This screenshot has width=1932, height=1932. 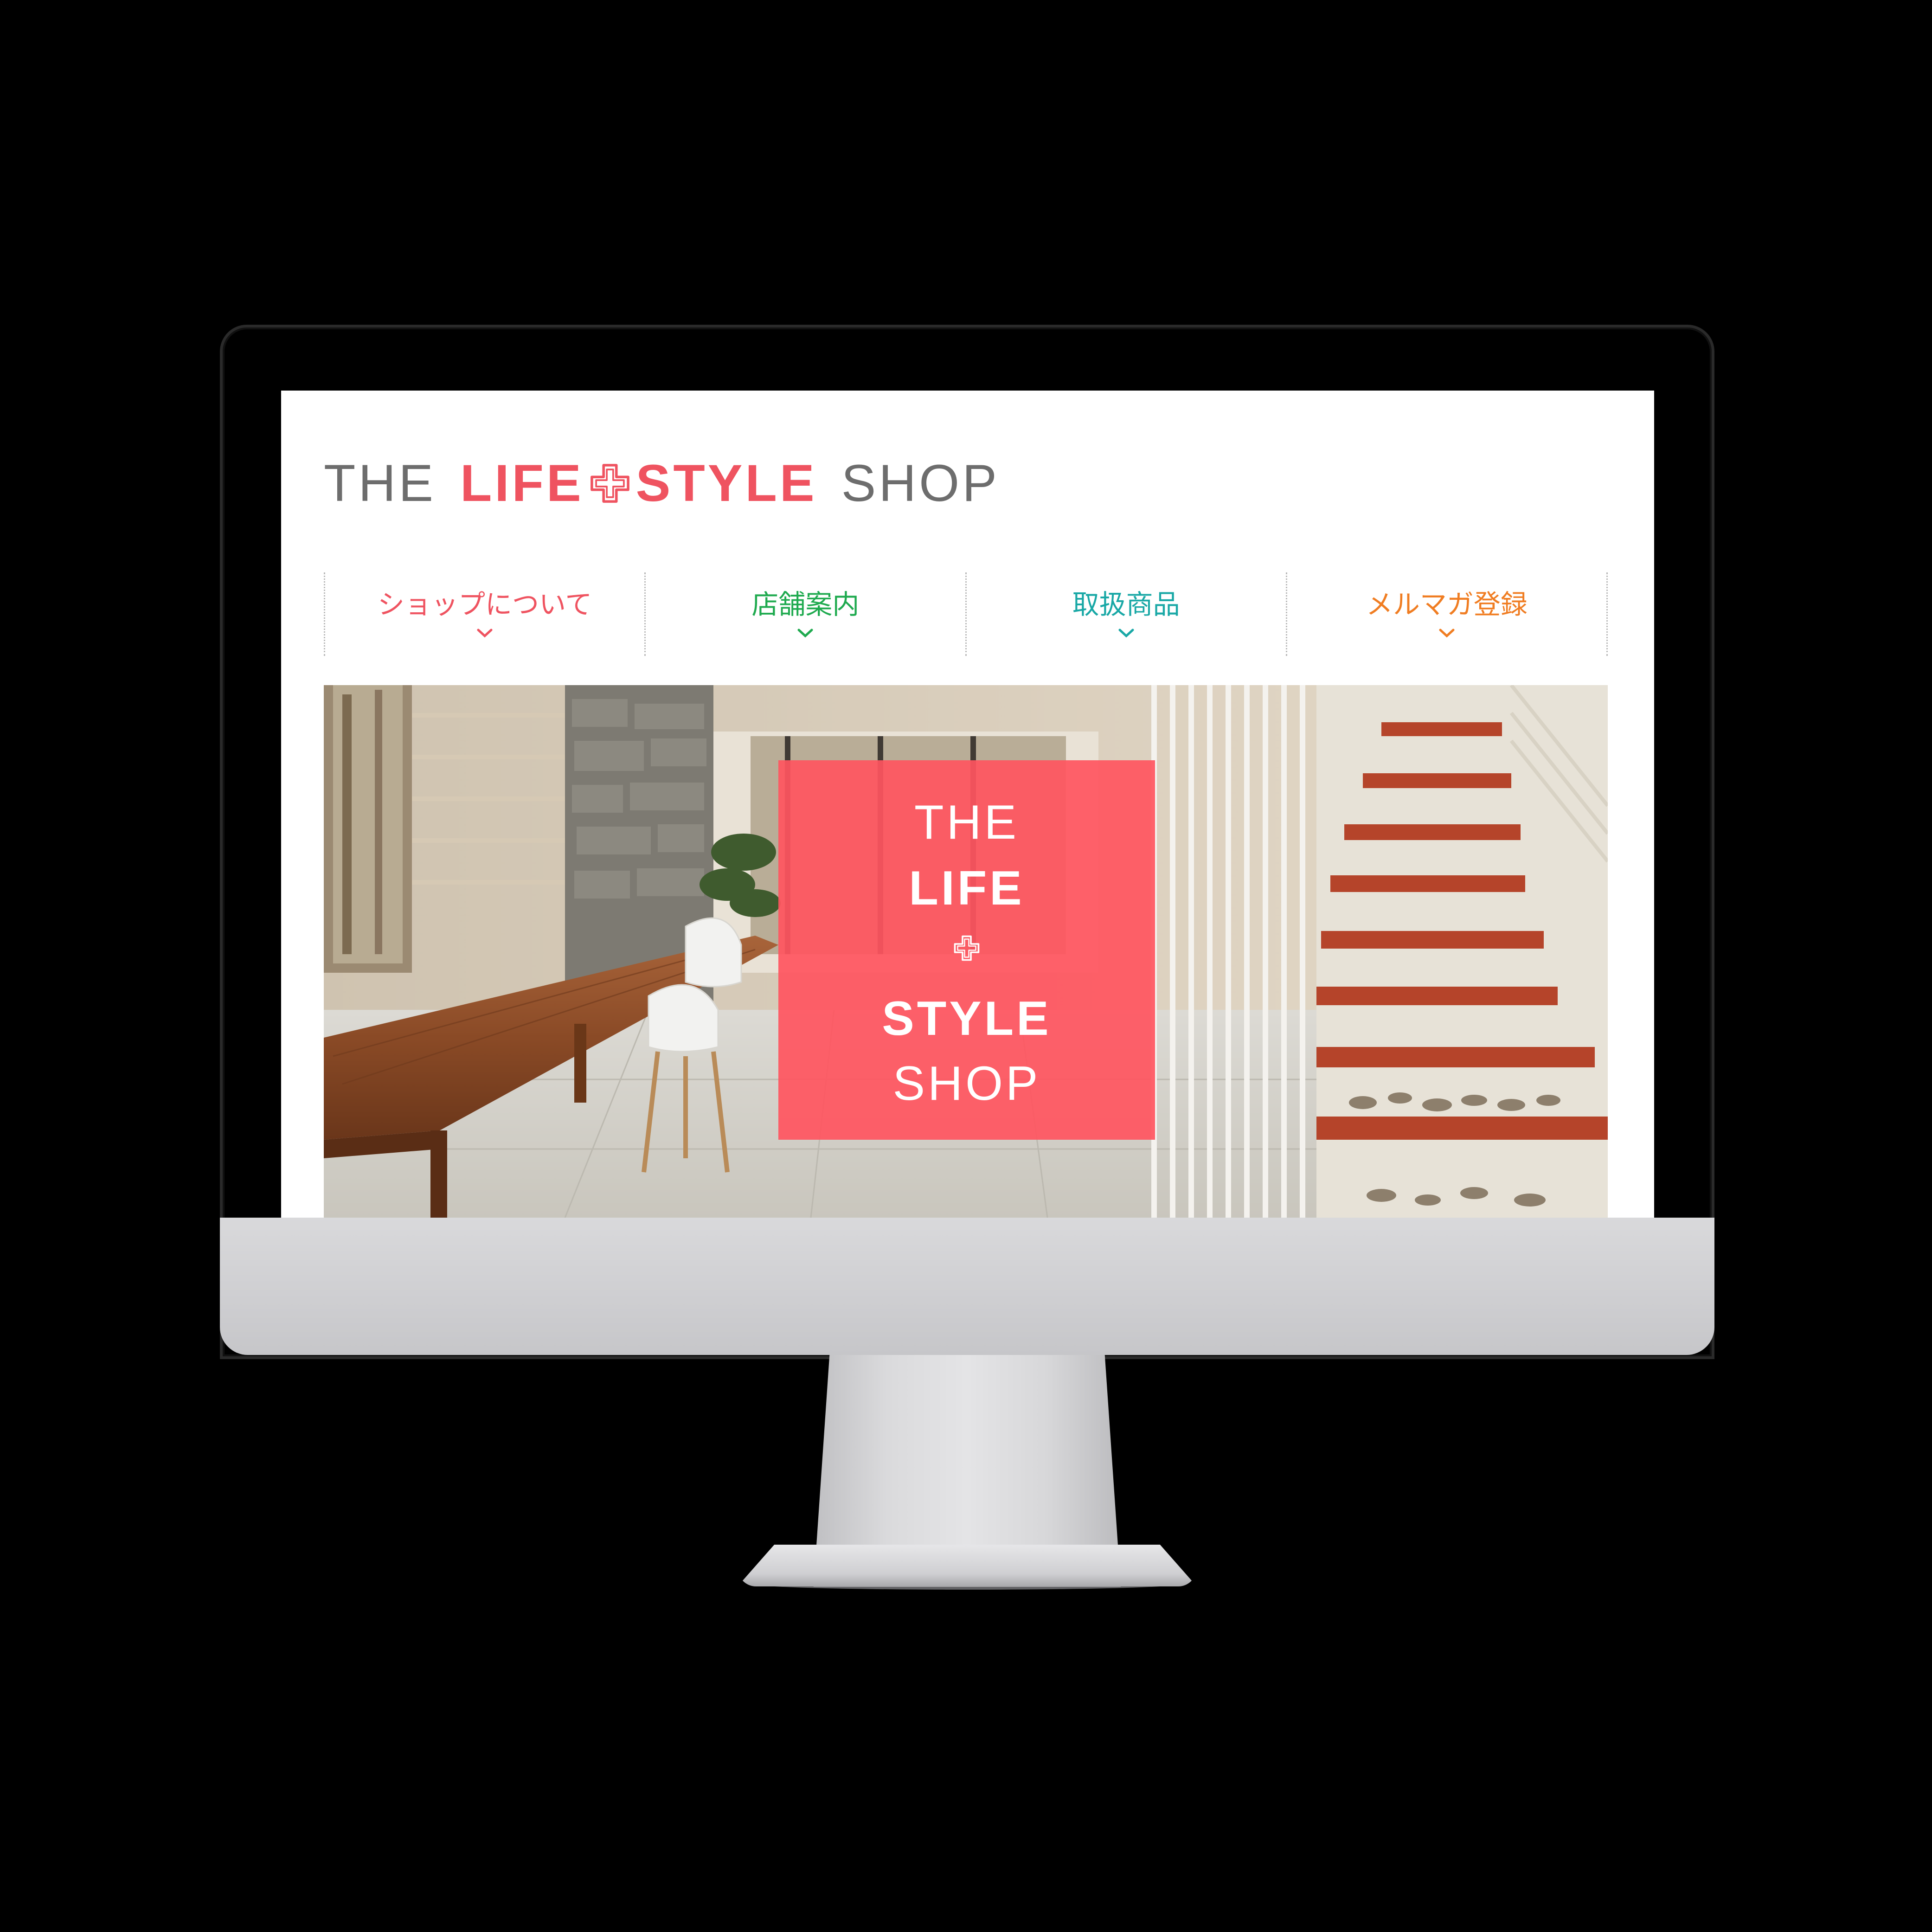 I want to click on nav-item-about-shop: ショップについて, so click(x=484, y=614).